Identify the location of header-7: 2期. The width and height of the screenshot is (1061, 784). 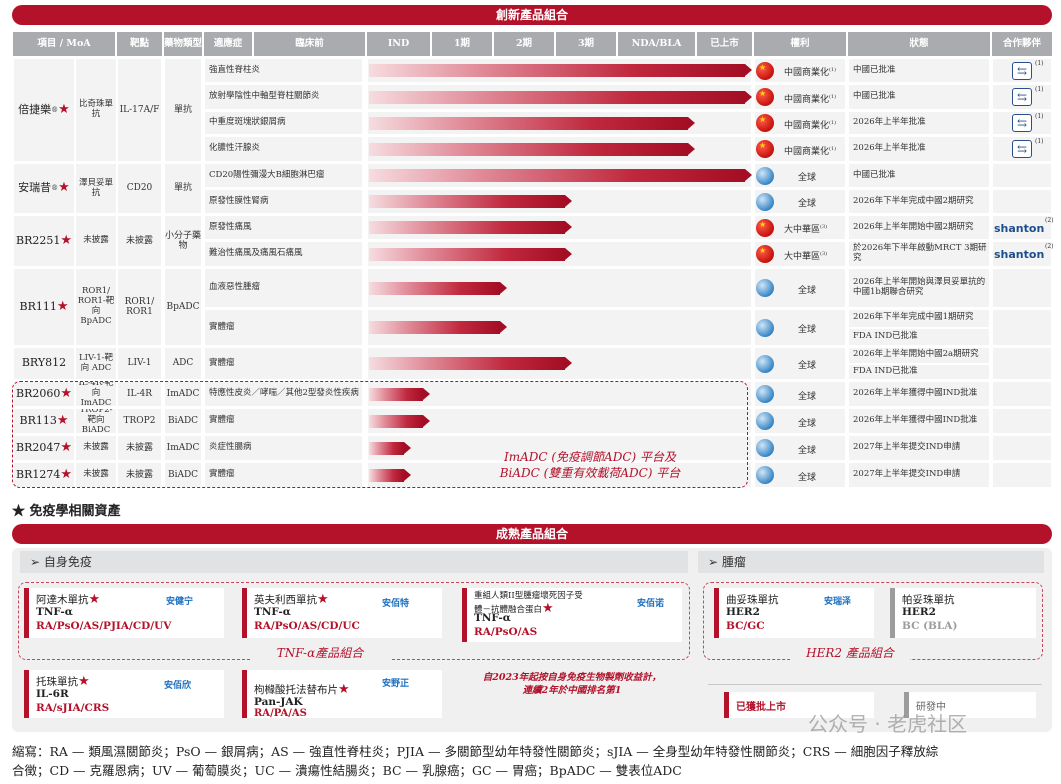
(524, 44).